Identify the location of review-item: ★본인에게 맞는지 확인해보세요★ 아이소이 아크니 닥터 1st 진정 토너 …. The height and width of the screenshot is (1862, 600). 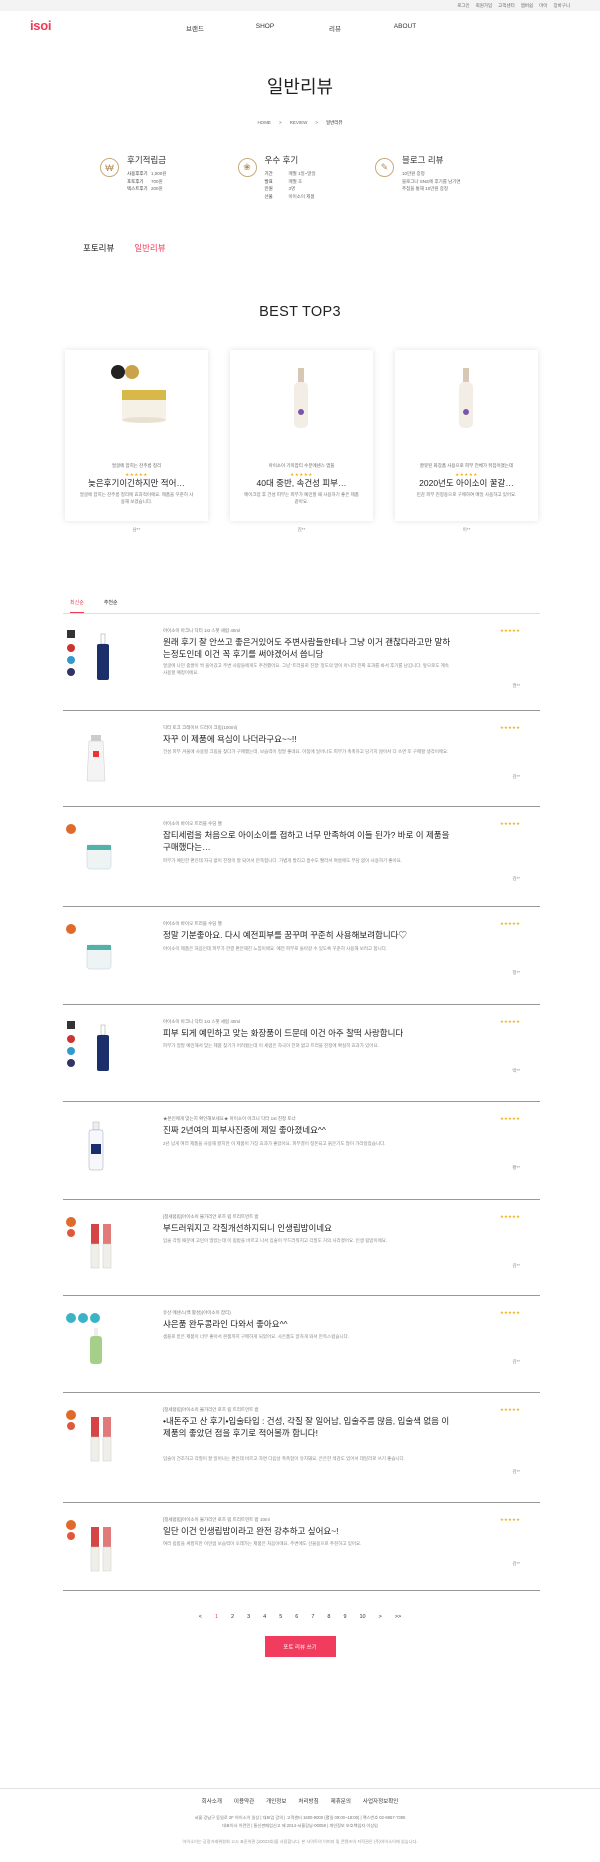
(301, 1151).